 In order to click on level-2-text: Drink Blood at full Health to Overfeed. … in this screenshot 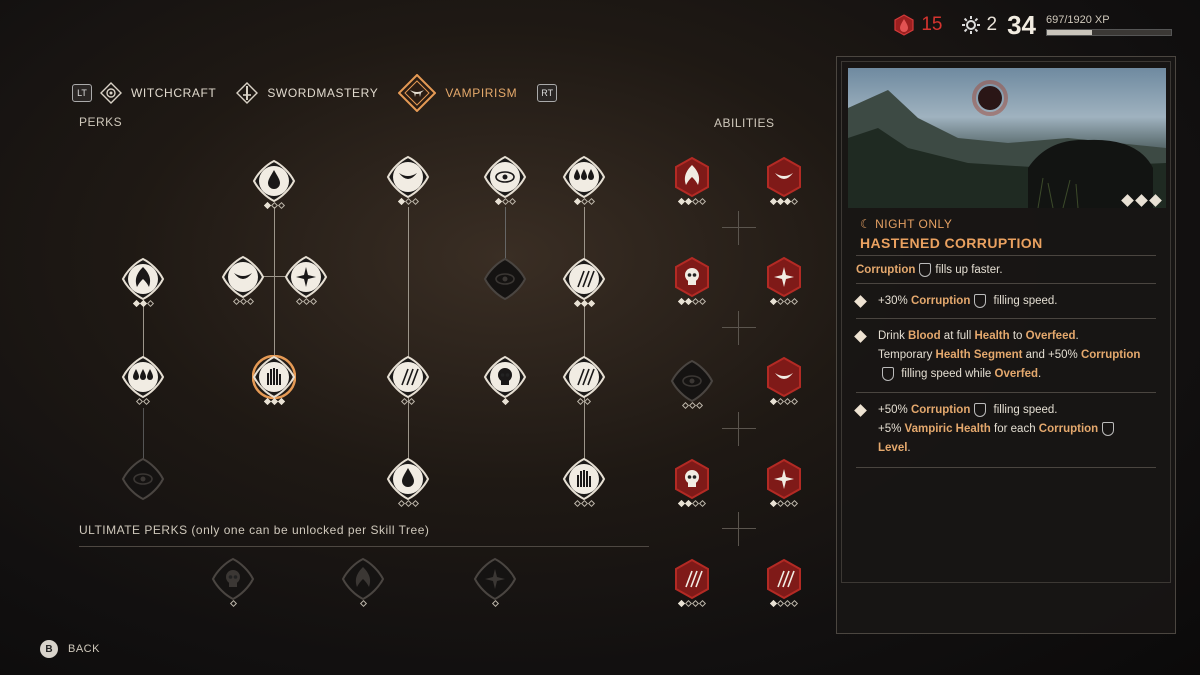, I will do `click(1018, 355)`.